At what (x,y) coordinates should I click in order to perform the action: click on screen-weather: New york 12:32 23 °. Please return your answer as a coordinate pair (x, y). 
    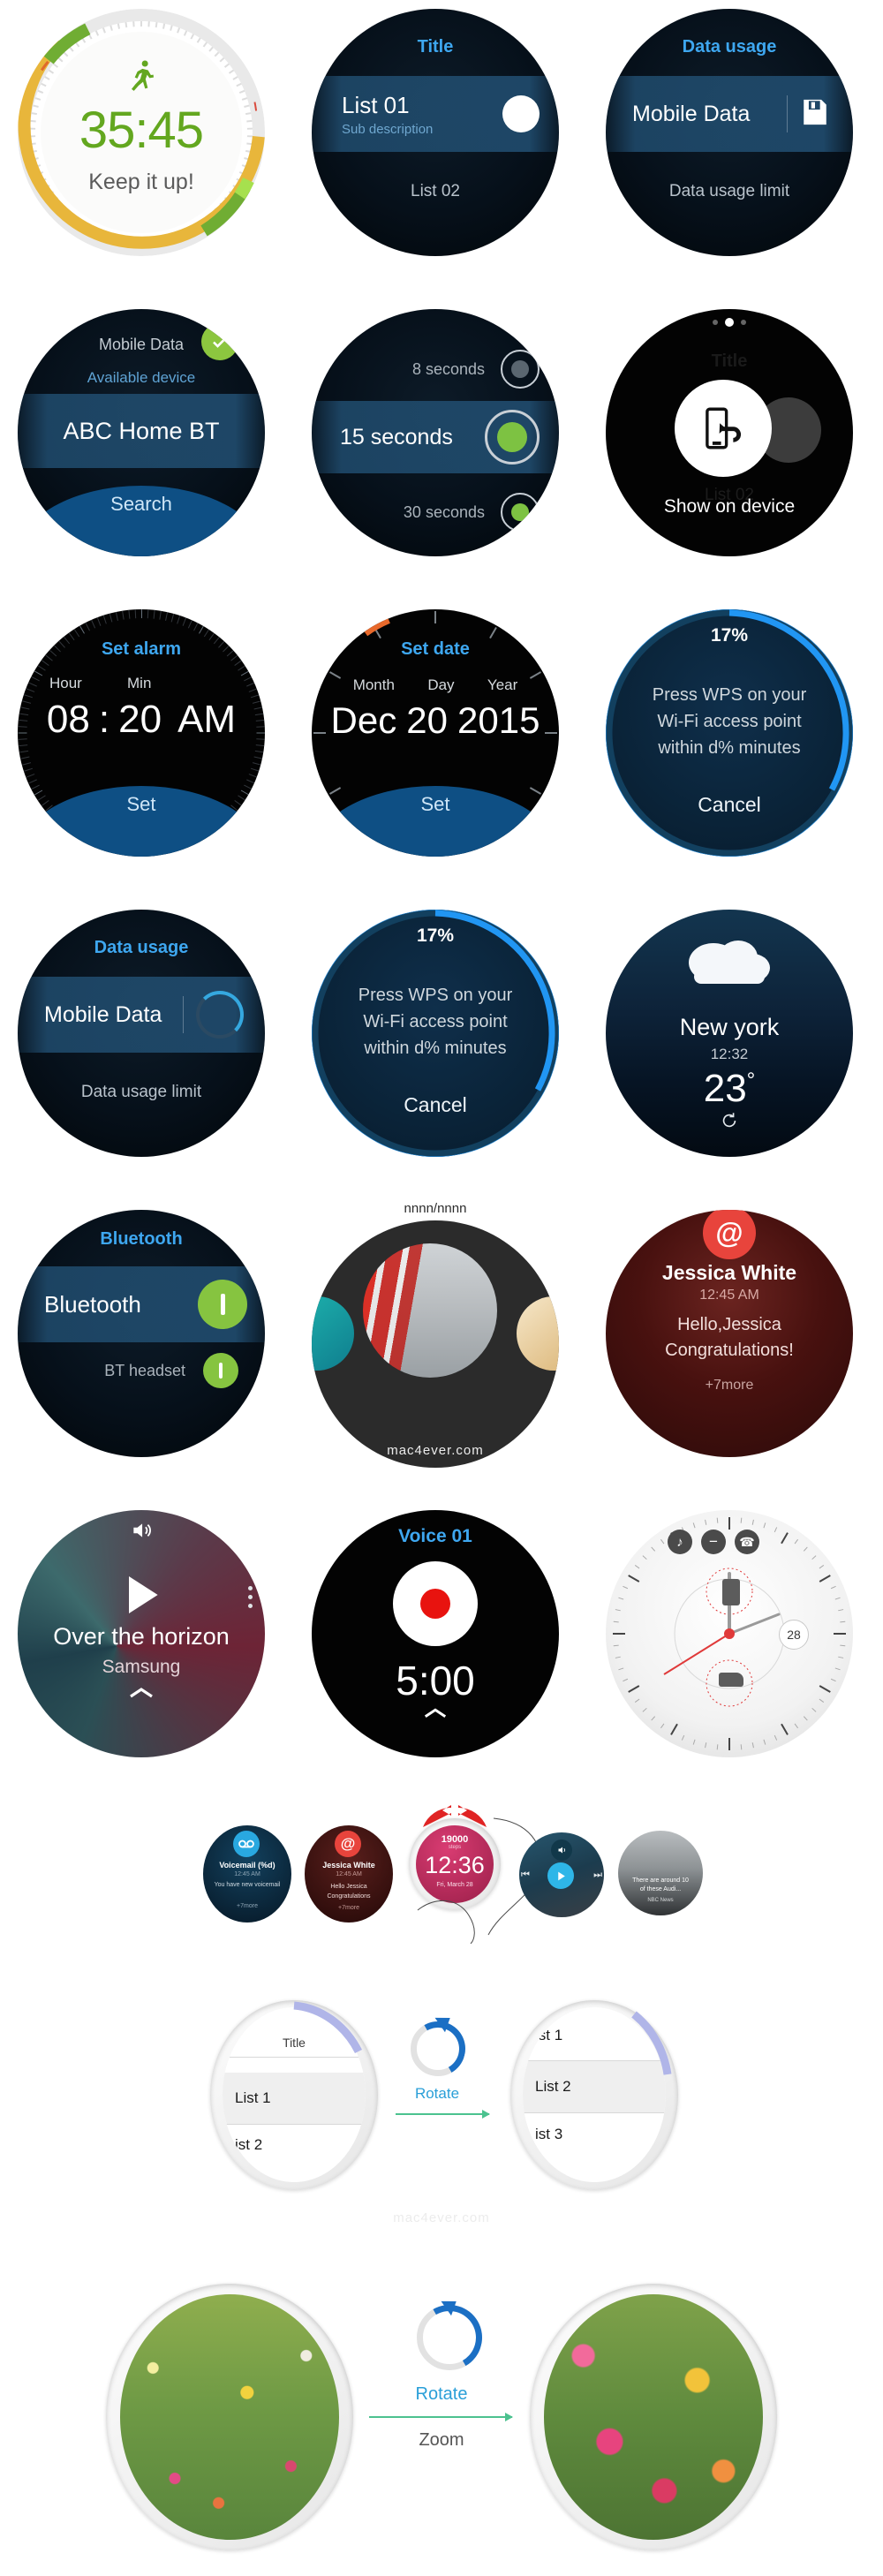
    Looking at the image, I should click on (730, 1042).